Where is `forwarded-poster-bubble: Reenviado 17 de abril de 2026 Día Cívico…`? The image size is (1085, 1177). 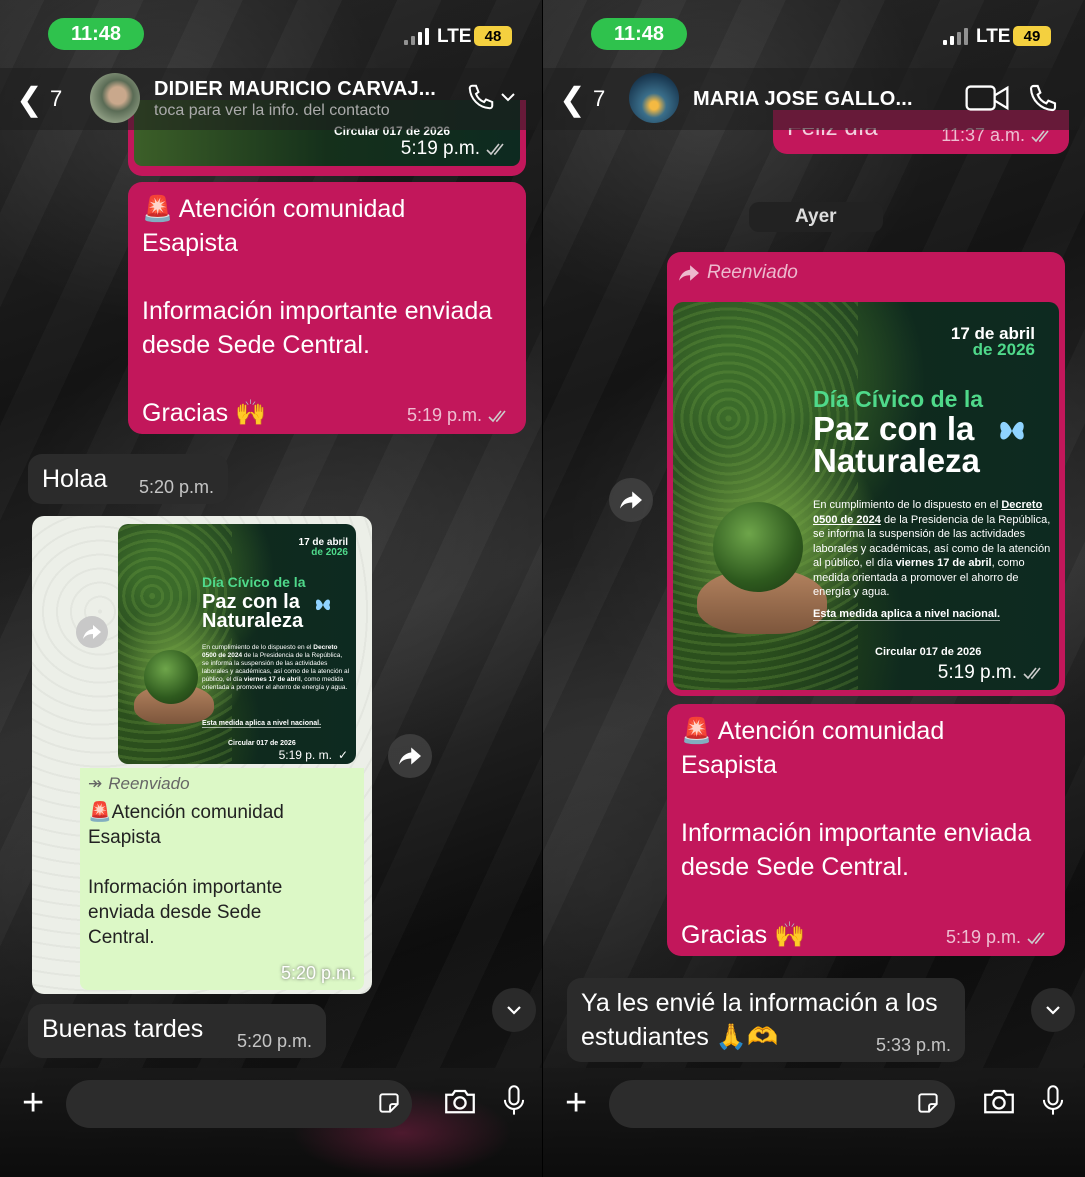 forwarded-poster-bubble: Reenviado 17 de abril de 2026 Día Cívico… is located at coordinates (866, 474).